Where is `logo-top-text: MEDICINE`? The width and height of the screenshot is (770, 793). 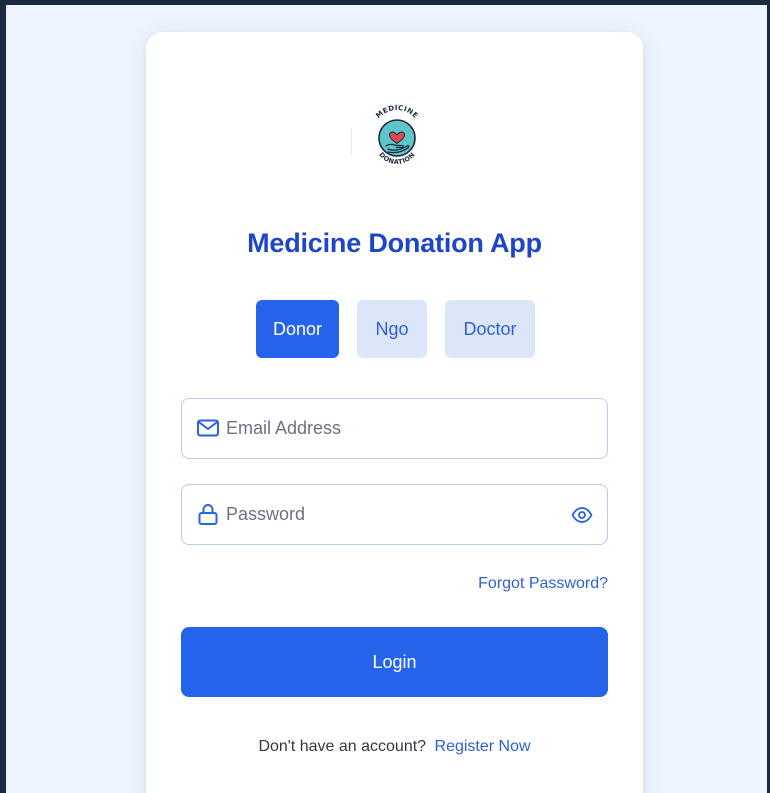 logo-top-text: MEDICINE is located at coordinates (396, 112).